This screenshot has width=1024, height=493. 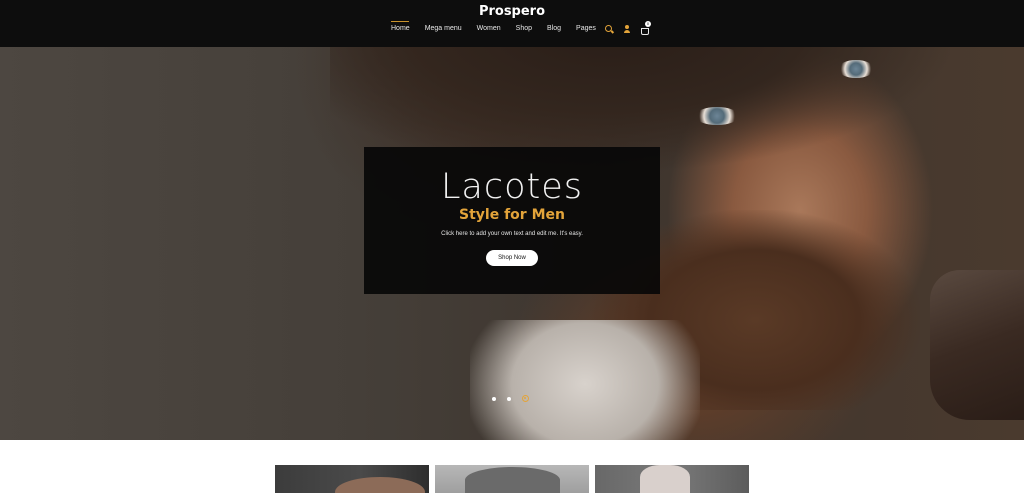 I want to click on site-logo: Prospero, so click(x=512, y=11).